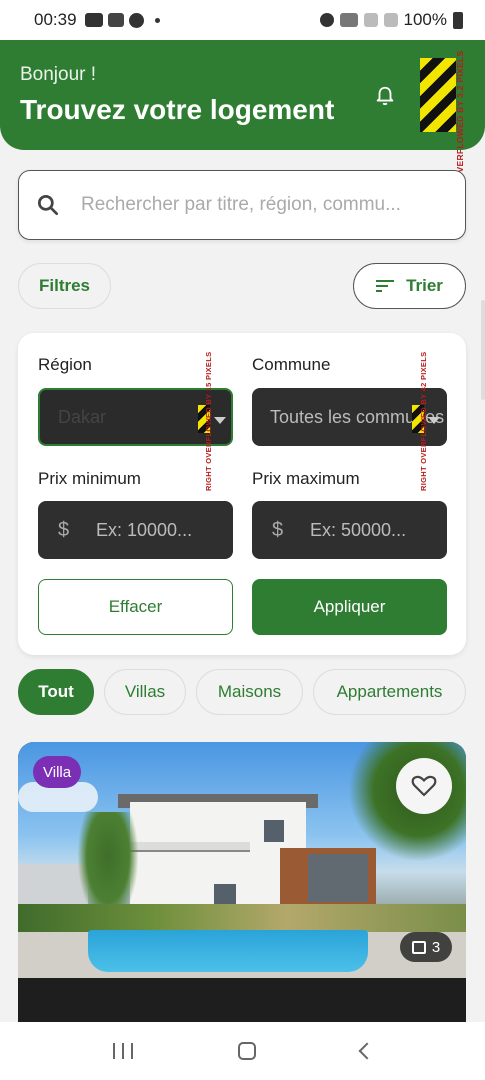 Image resolution: width=485 pixels, height=1080 pixels. Describe the element at coordinates (423, 421) in the screenshot. I see `commune-overflow-text: RIGHT OVERFLOWED BY 42 PIXELS` at that location.